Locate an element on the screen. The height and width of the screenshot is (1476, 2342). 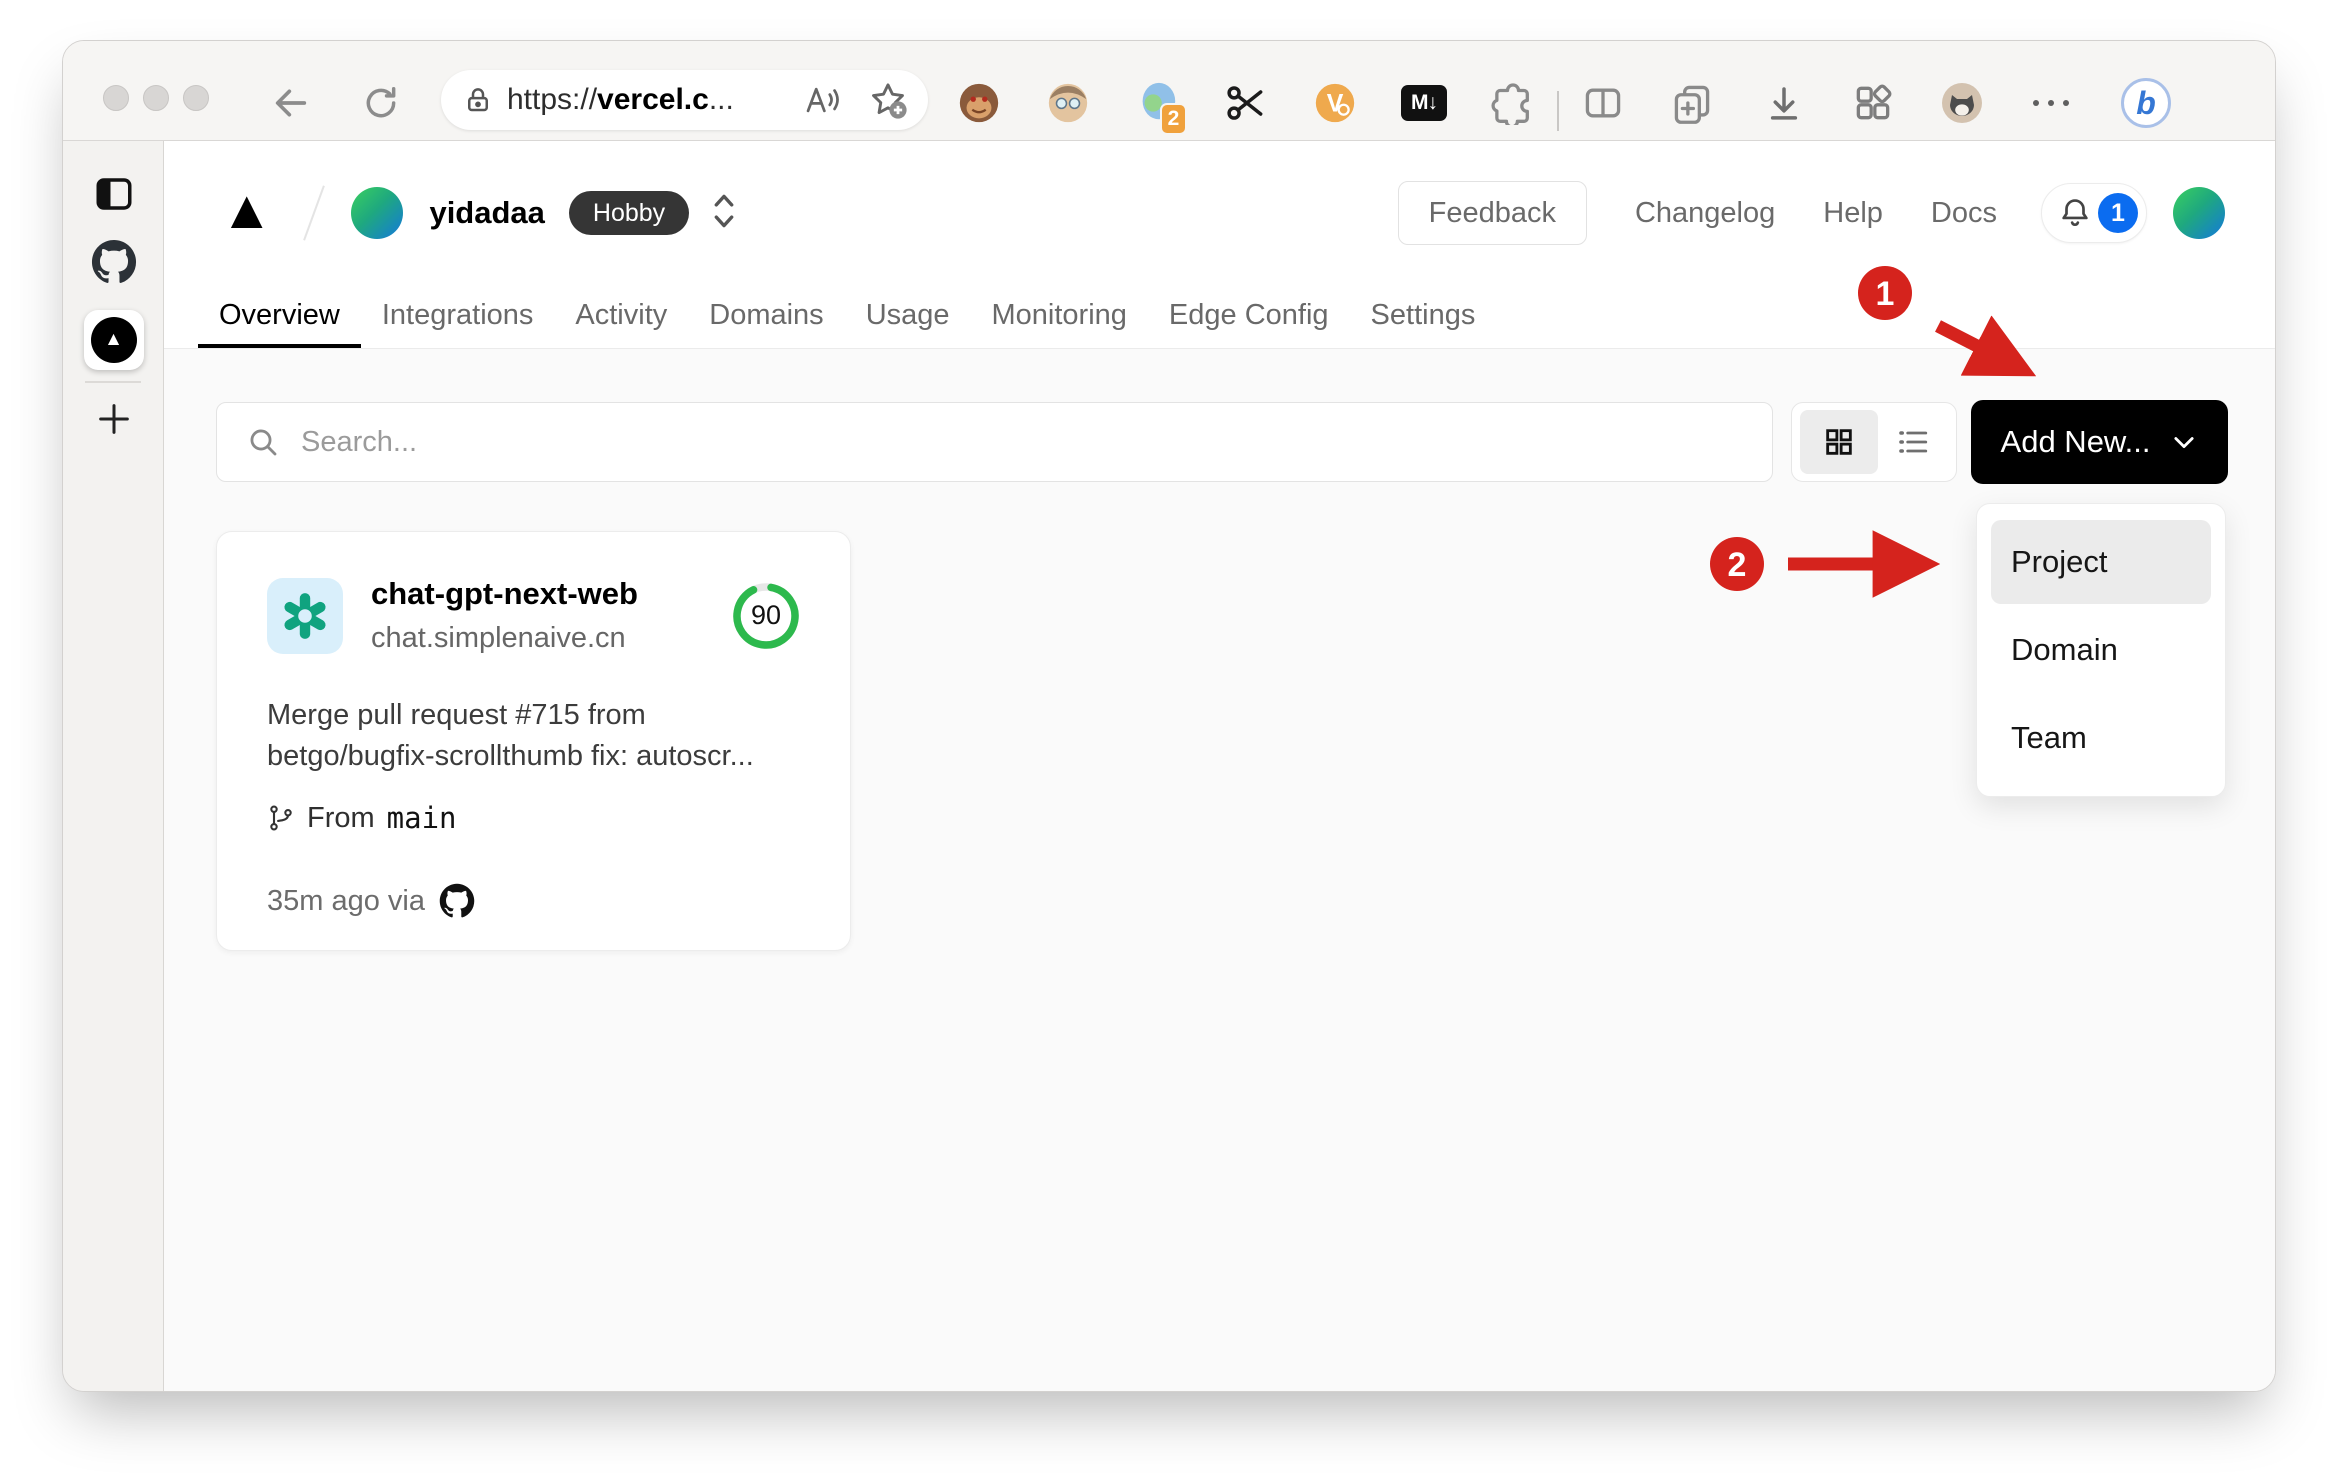
back-arrow-icon is located at coordinates (291, 103).